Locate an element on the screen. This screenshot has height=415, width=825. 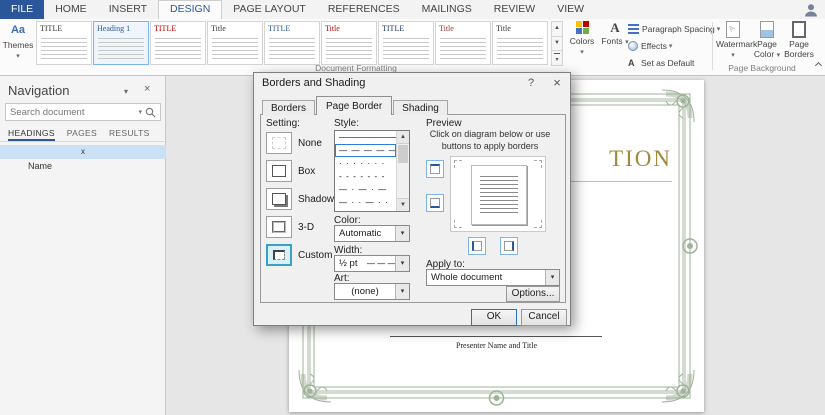
ribbon-tab: PAGE LAYOUT is located at coordinates (269, 9).